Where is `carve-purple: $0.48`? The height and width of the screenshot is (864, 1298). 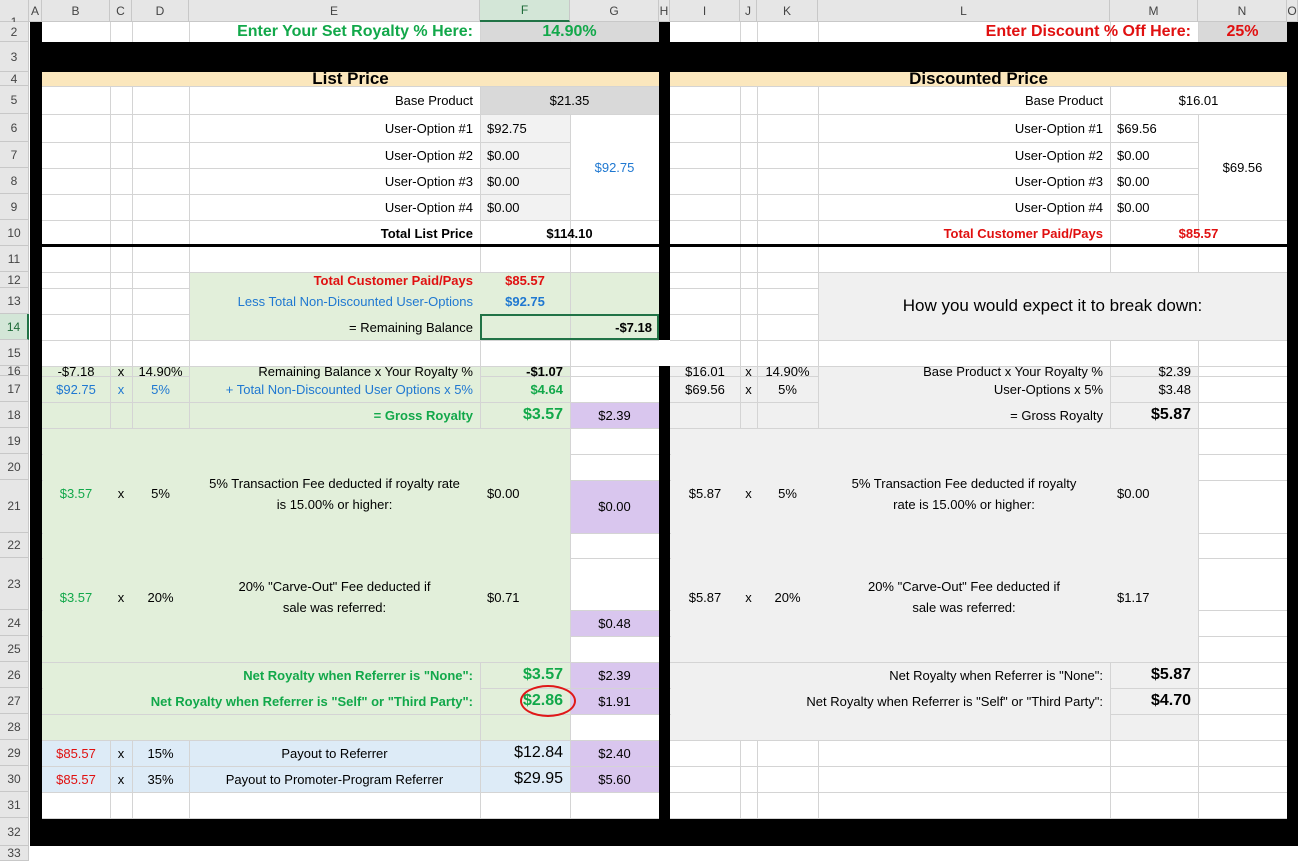
carve-purple: $0.48 is located at coordinates (614, 623).